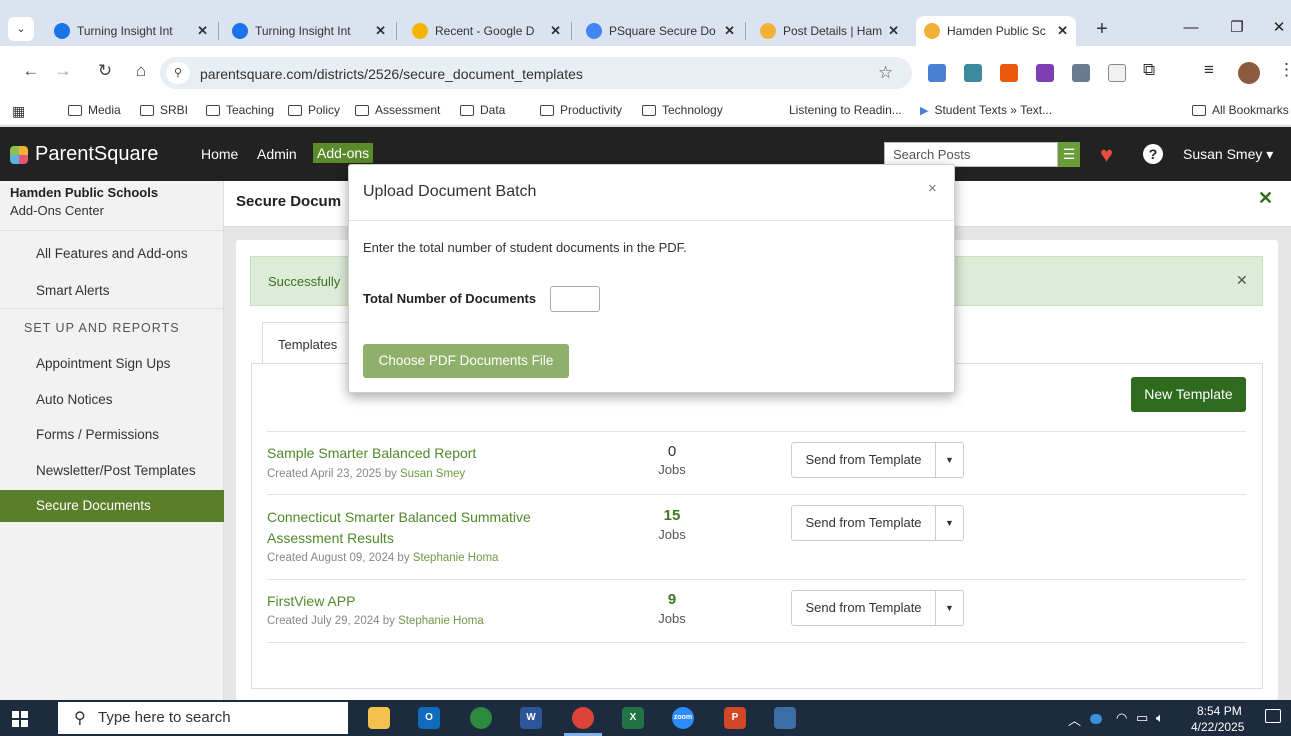  What do you see at coordinates (314, 110) in the screenshot?
I see `bookmark-folder: Policy` at bounding box center [314, 110].